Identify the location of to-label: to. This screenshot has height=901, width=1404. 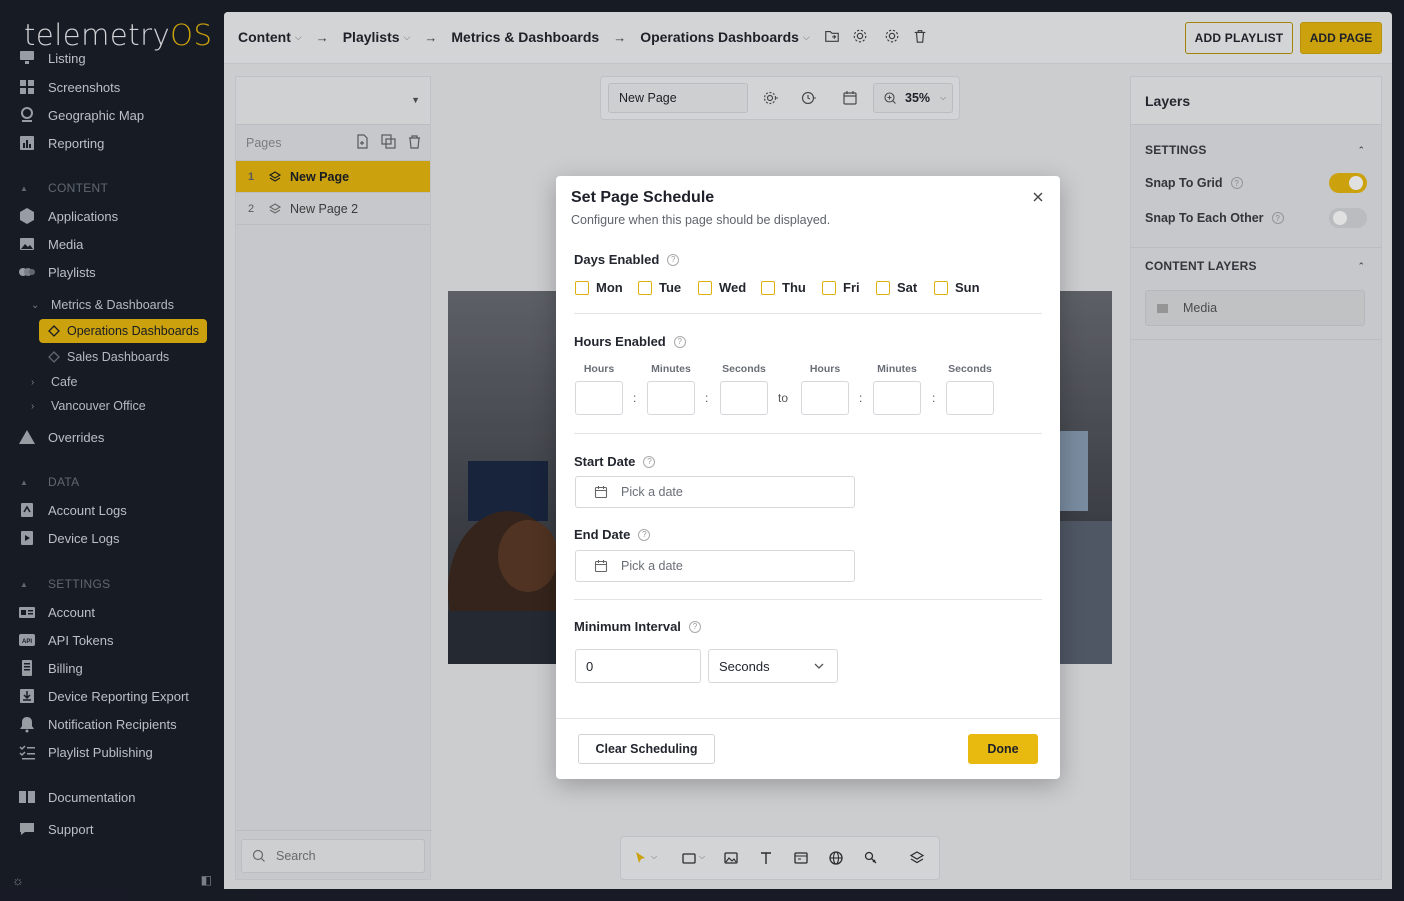
(783, 398).